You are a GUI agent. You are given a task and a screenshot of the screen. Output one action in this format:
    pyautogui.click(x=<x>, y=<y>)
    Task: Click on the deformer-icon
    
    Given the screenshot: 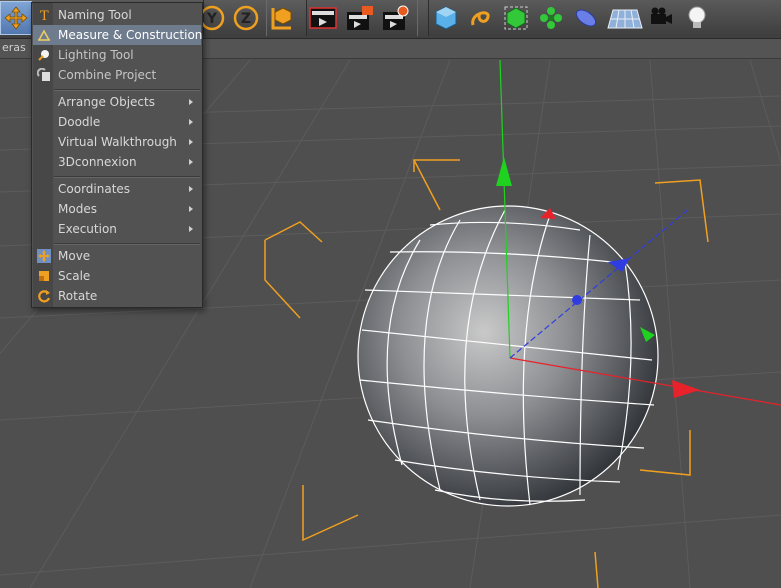 What is the action you would take?
    pyautogui.click(x=586, y=18)
    